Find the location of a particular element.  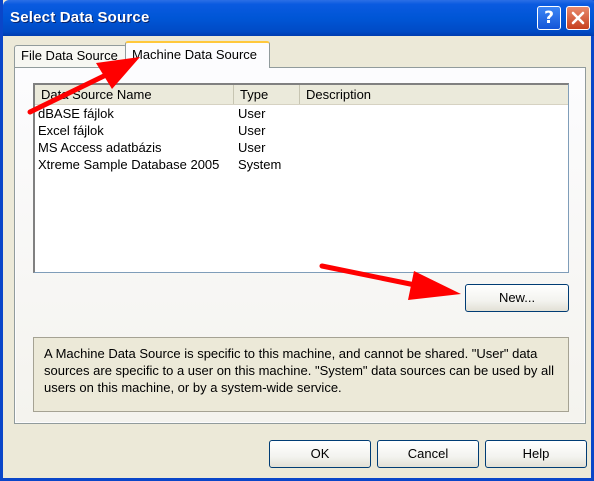

row-type: System is located at coordinates (260, 164).